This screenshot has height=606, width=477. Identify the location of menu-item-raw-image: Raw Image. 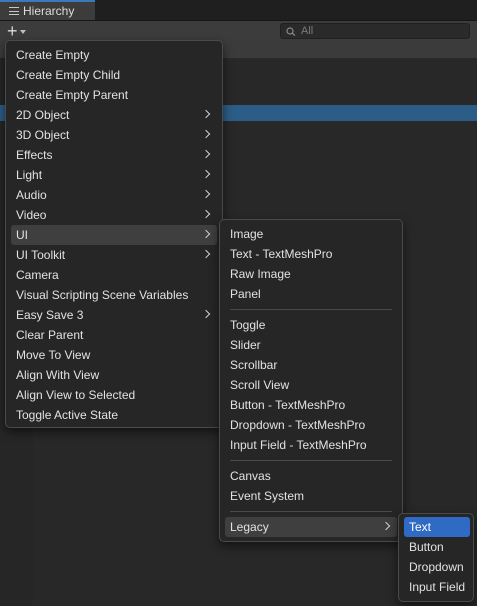
(311, 274).